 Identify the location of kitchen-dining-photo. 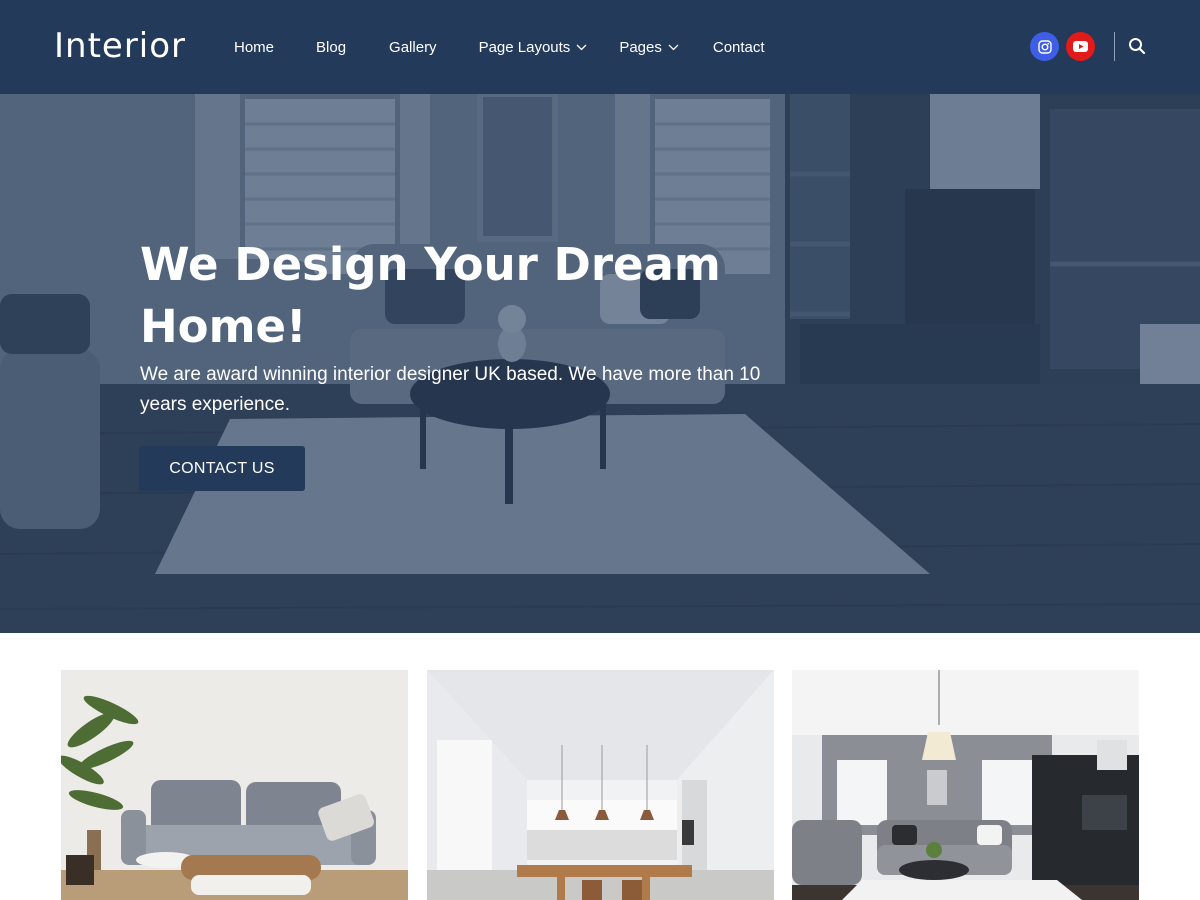
(600, 785).